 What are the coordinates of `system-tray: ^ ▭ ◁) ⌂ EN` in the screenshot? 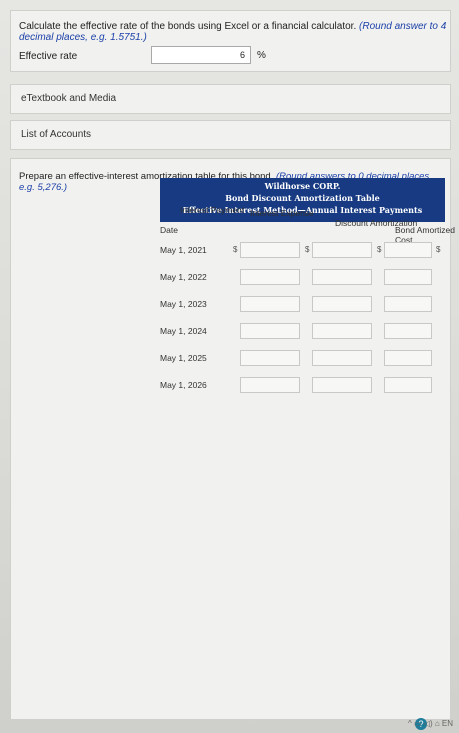 It's located at (430, 723).